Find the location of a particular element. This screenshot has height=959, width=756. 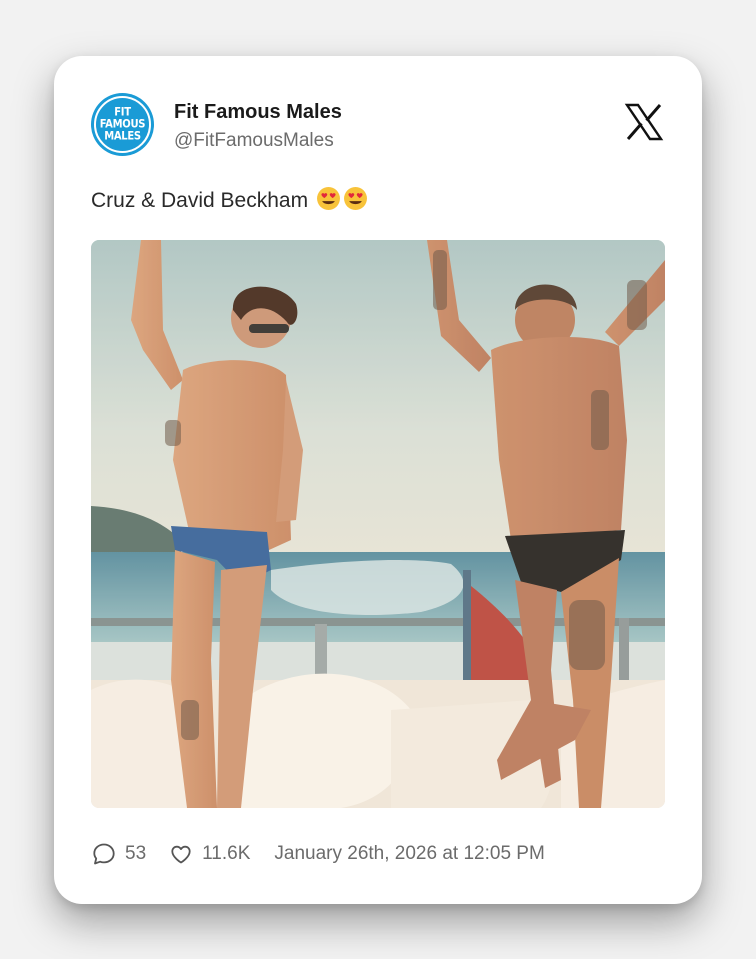

heart-icon is located at coordinates (181, 854).